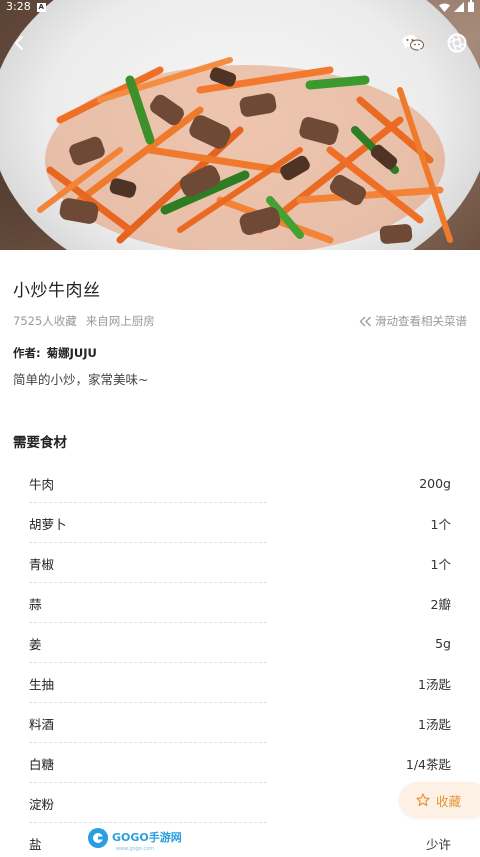  What do you see at coordinates (42, 684) in the screenshot?
I see `ingredient-name: 生抽` at bounding box center [42, 684].